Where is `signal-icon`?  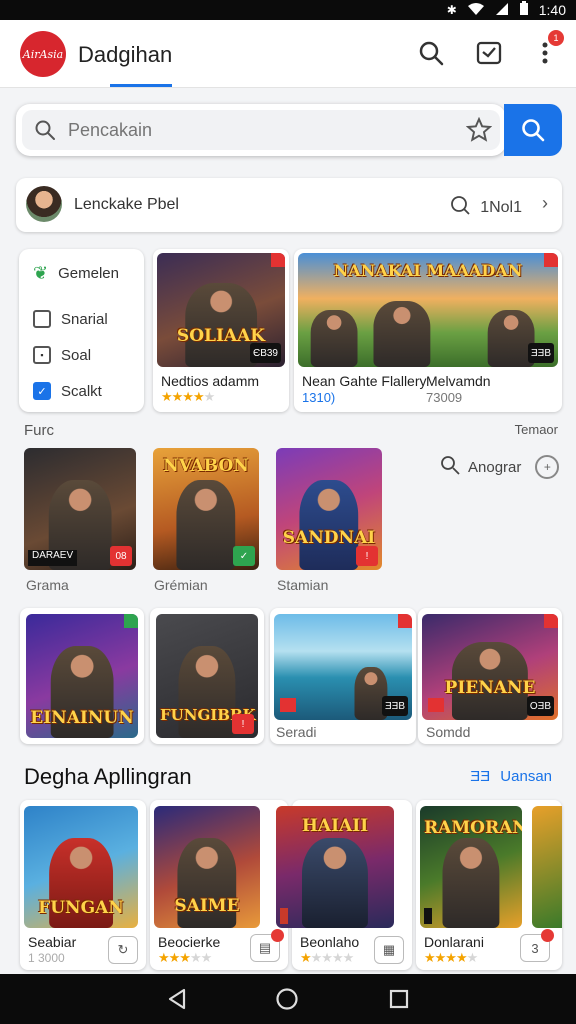 signal-icon is located at coordinates (502, 10).